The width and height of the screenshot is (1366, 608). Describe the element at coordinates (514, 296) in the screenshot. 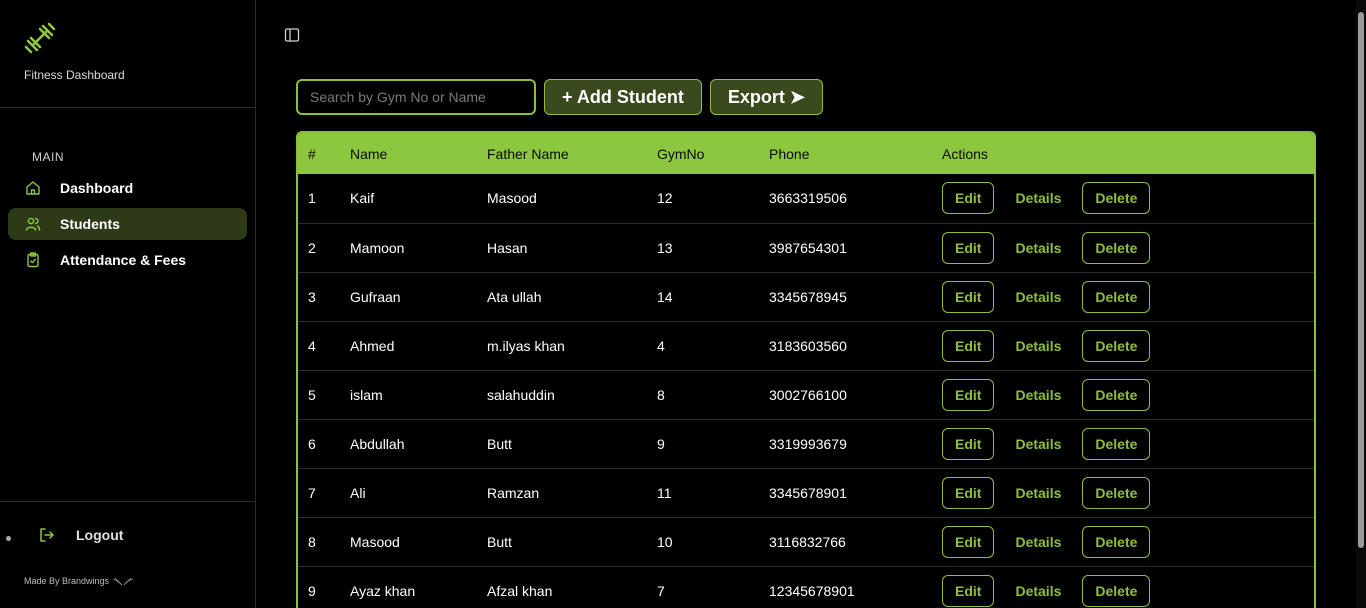

I see `cell-father-name: Ata ullah` at that location.